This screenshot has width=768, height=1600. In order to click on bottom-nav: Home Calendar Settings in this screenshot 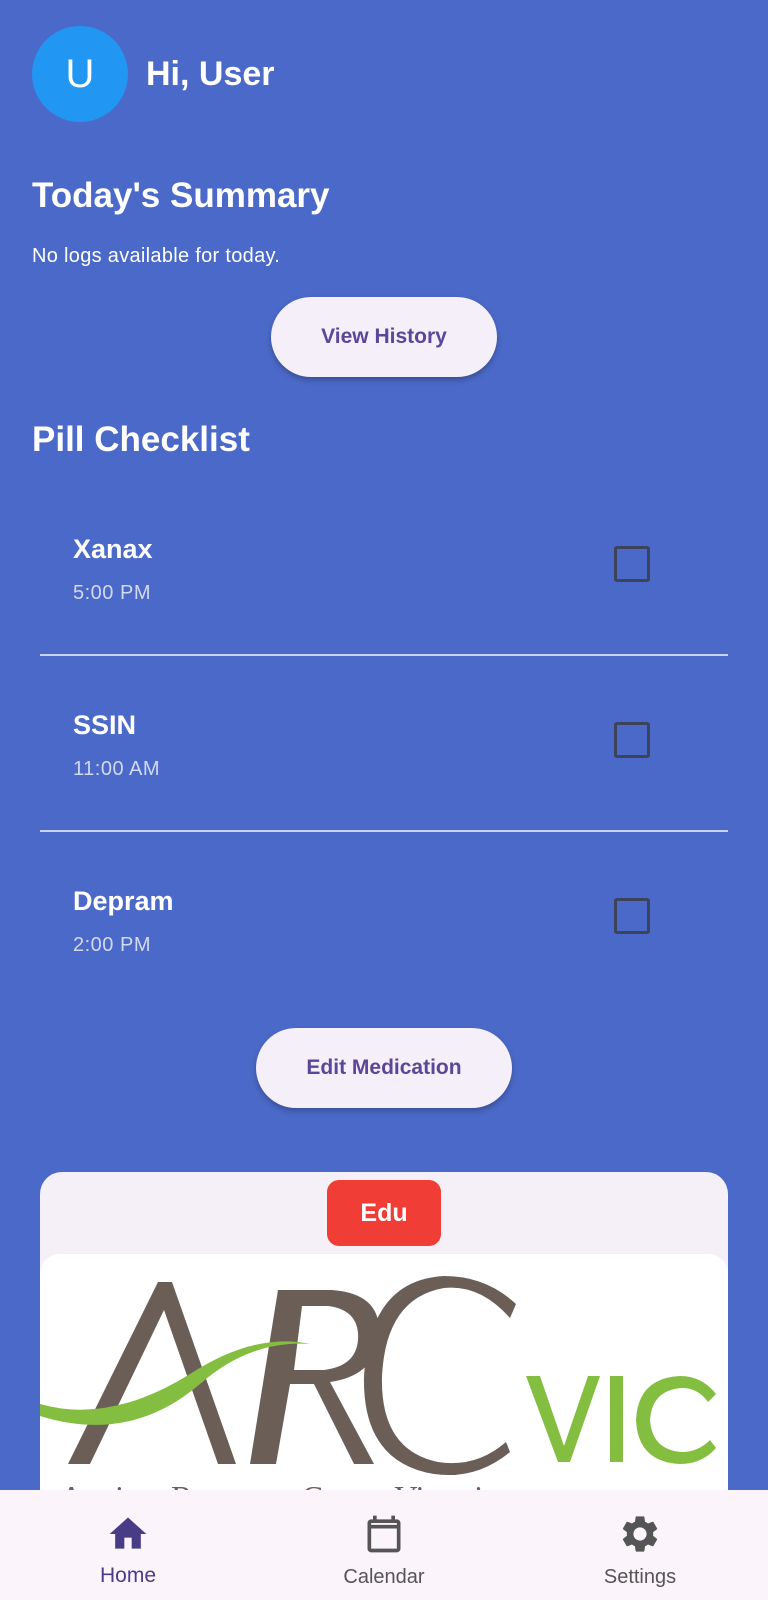, I will do `click(384, 1545)`.